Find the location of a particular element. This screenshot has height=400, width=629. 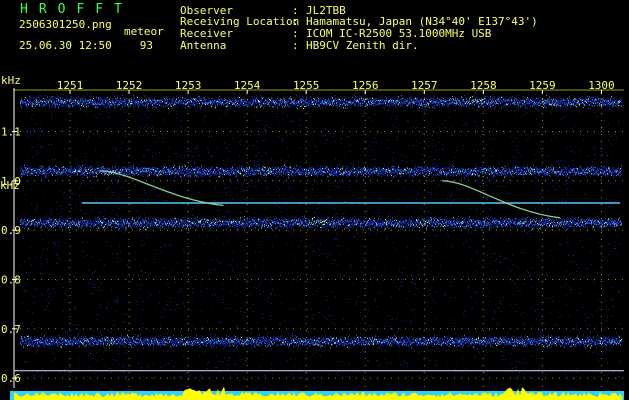

file-name: 2506301250.png is located at coordinates (65, 24).